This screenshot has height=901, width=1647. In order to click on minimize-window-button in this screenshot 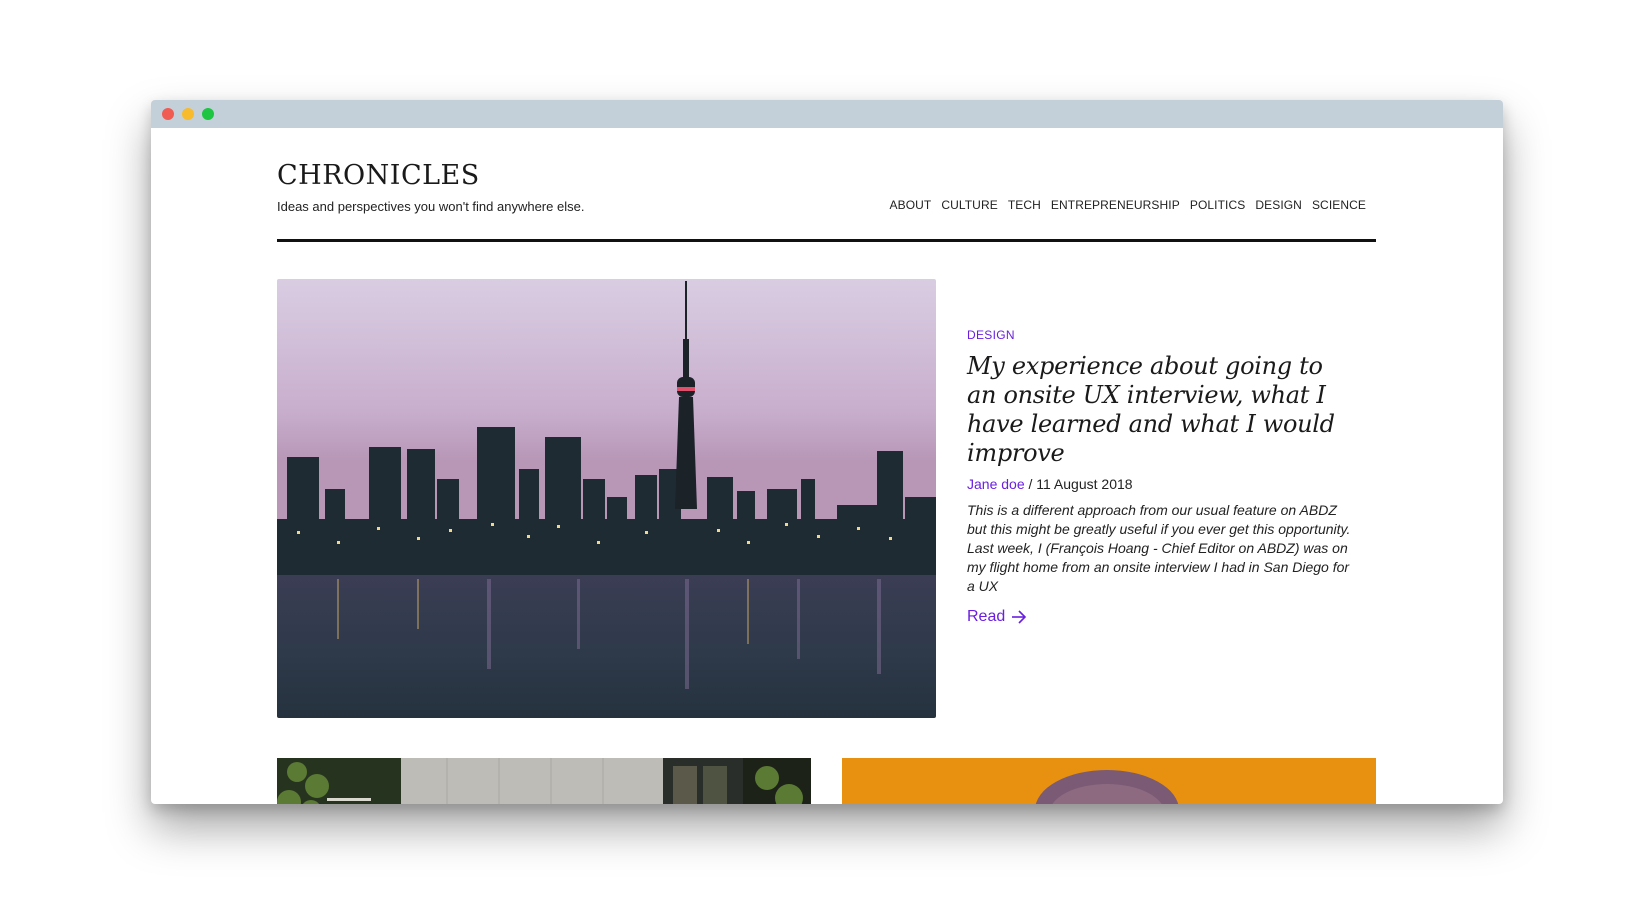, I will do `click(188, 114)`.